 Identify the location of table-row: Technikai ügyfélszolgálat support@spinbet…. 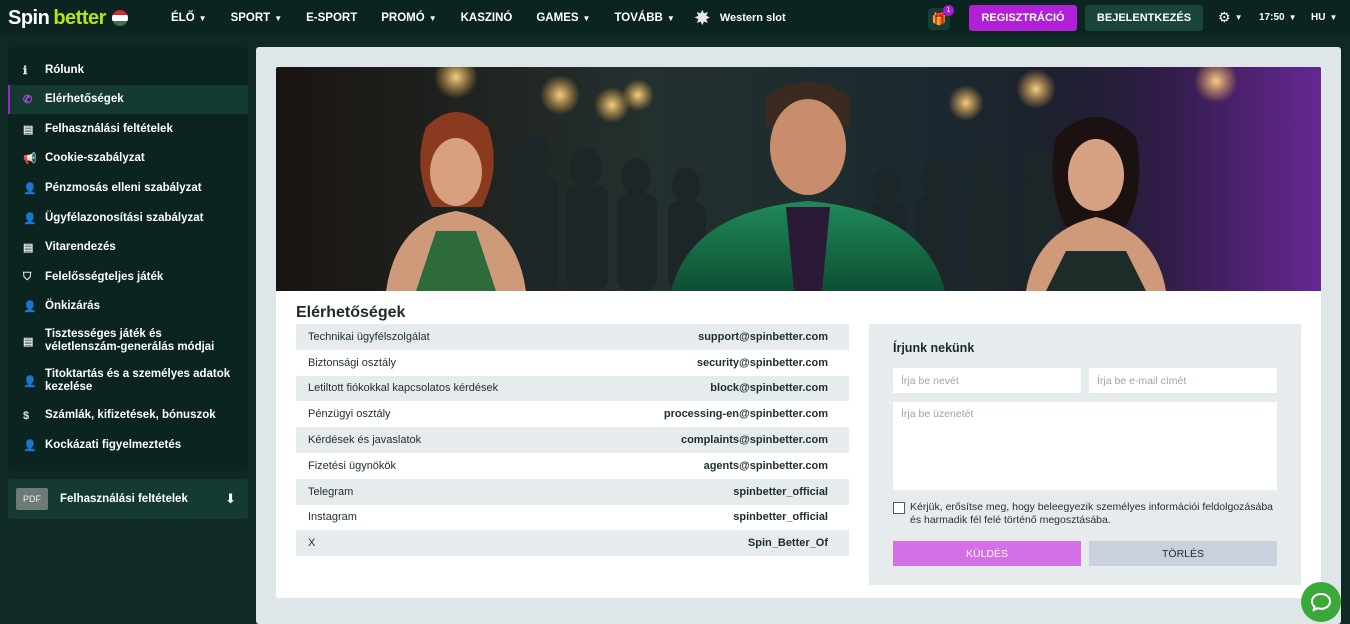
(572, 337).